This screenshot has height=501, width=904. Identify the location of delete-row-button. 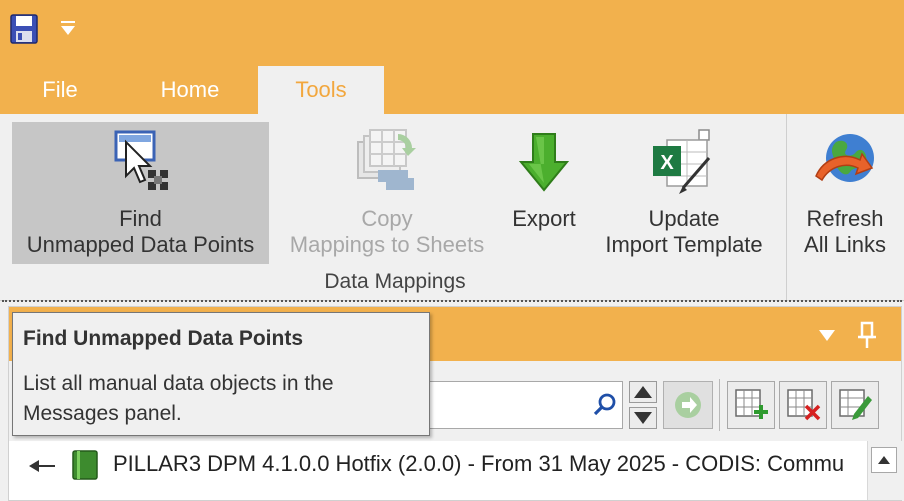
(803, 405).